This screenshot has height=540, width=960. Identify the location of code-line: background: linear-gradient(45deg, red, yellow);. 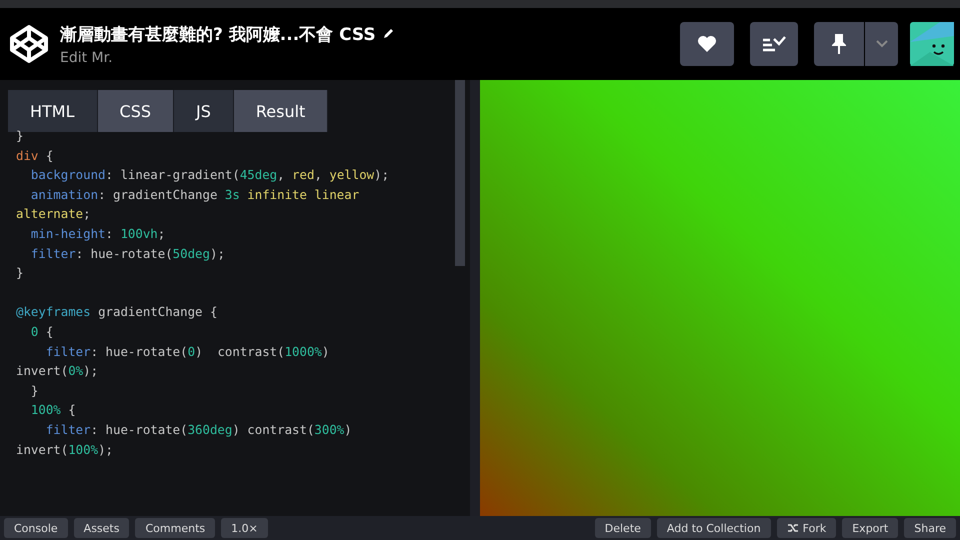
(210, 174).